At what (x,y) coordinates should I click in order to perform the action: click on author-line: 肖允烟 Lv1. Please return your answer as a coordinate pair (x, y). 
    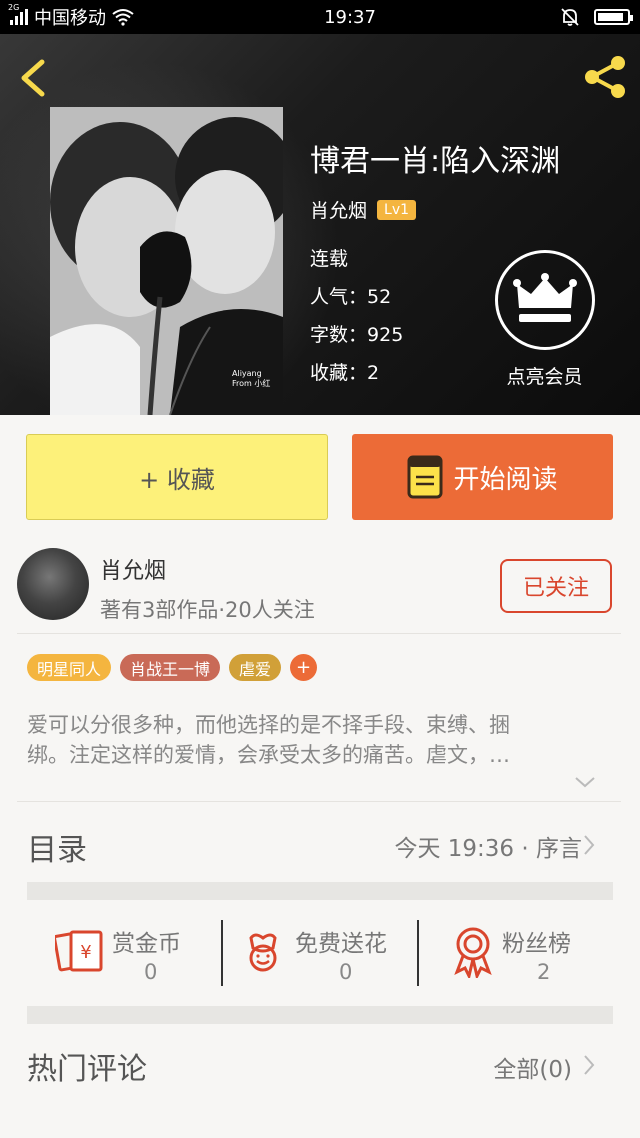
    Looking at the image, I should click on (363, 209).